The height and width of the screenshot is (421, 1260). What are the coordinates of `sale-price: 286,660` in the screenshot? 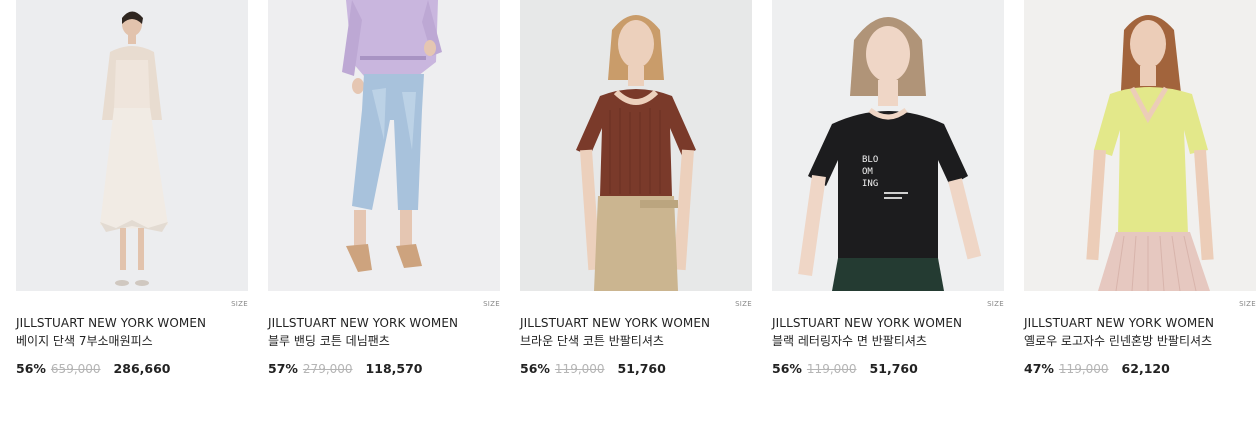 It's located at (142, 368).